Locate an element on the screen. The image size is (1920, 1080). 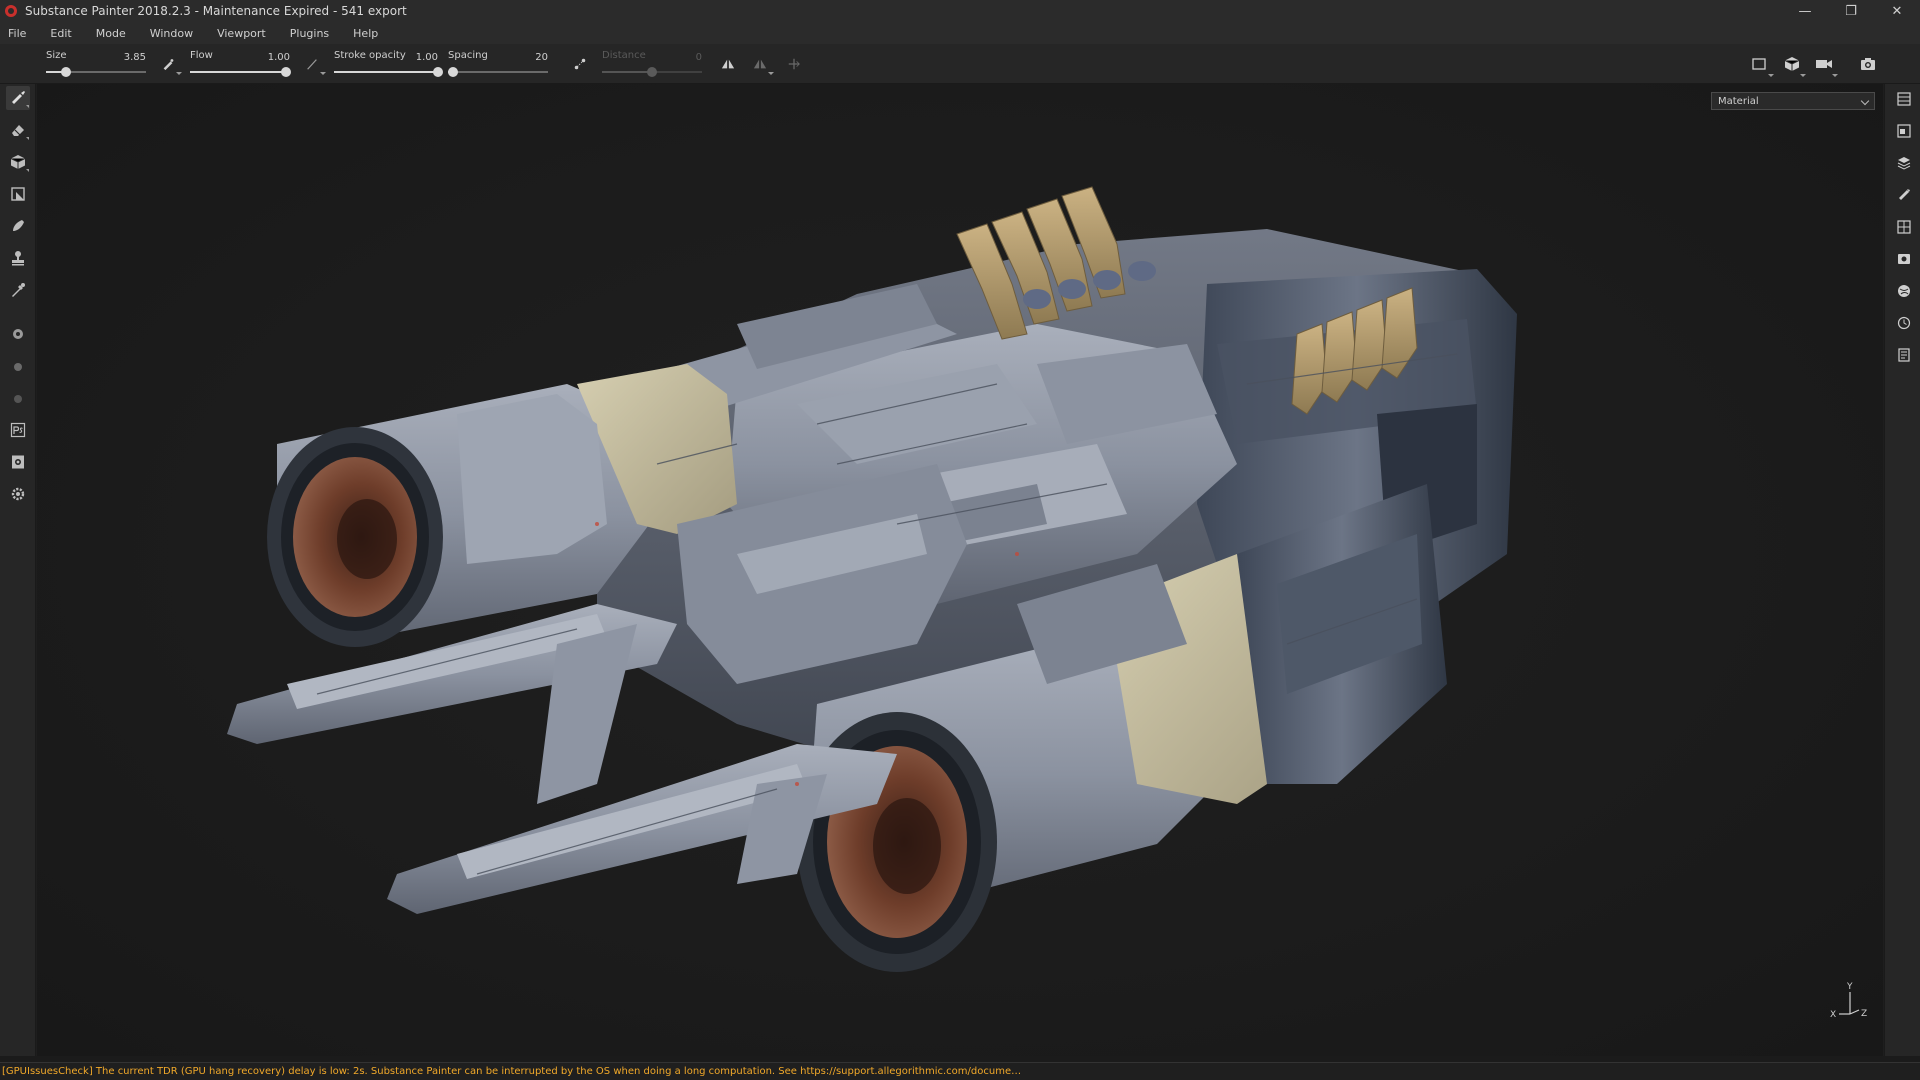
axis-gizmo: Y X Z is located at coordinates (1848, 1001).